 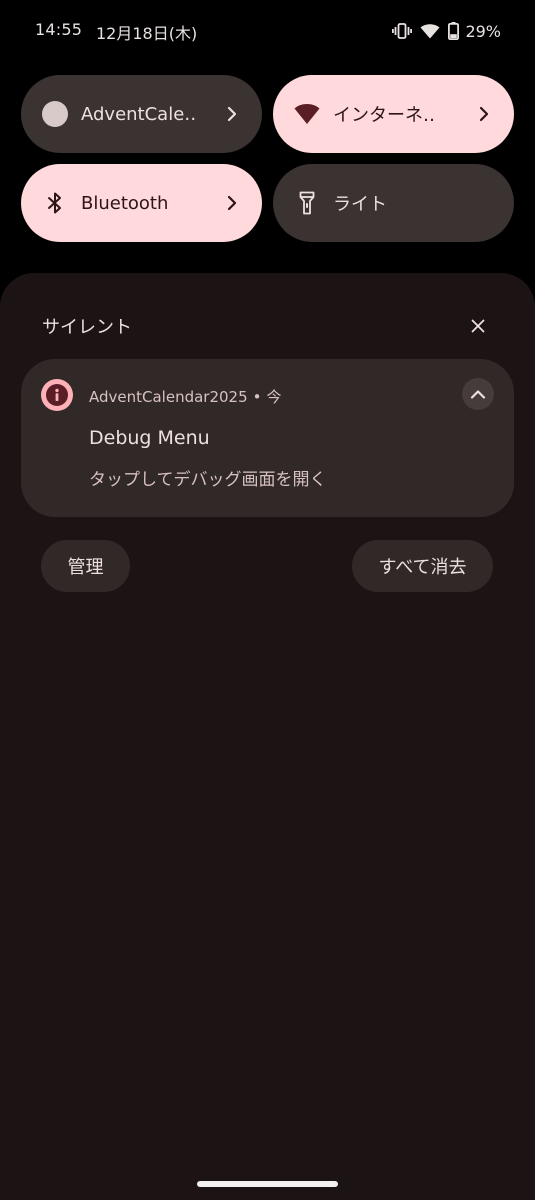 What do you see at coordinates (483, 31) in the screenshot?
I see `battery-percent: 29%` at bounding box center [483, 31].